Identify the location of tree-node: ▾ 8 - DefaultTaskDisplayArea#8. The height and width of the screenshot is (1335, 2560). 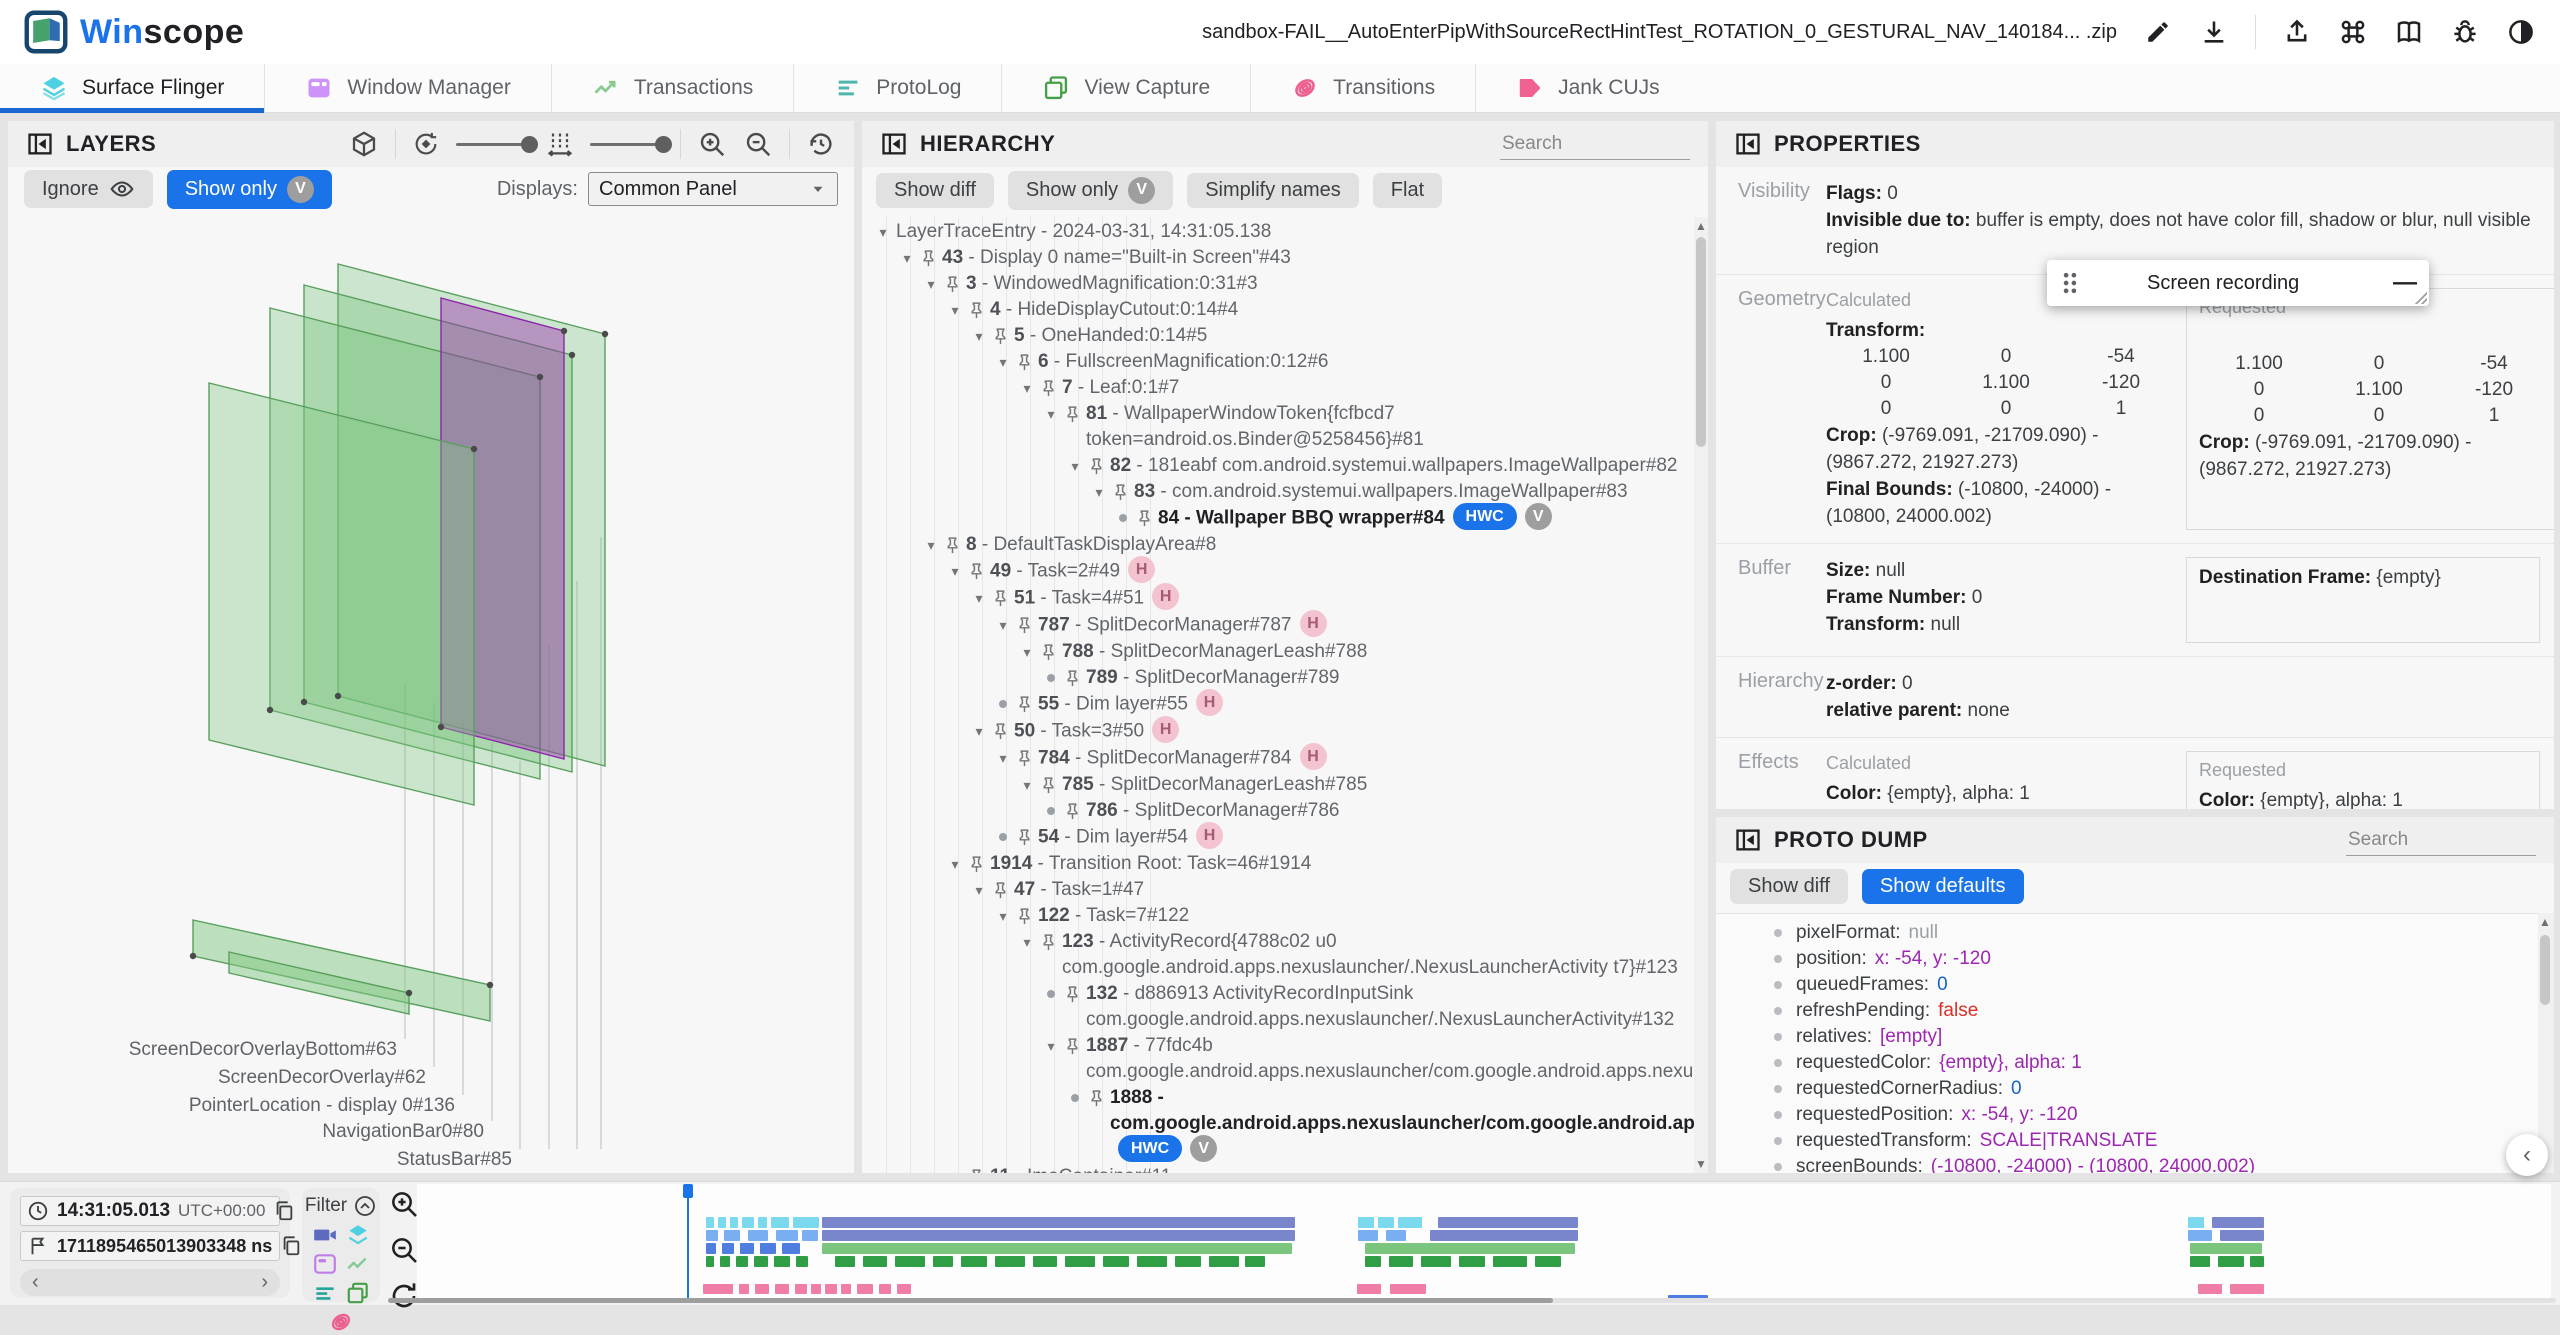
(1278, 545).